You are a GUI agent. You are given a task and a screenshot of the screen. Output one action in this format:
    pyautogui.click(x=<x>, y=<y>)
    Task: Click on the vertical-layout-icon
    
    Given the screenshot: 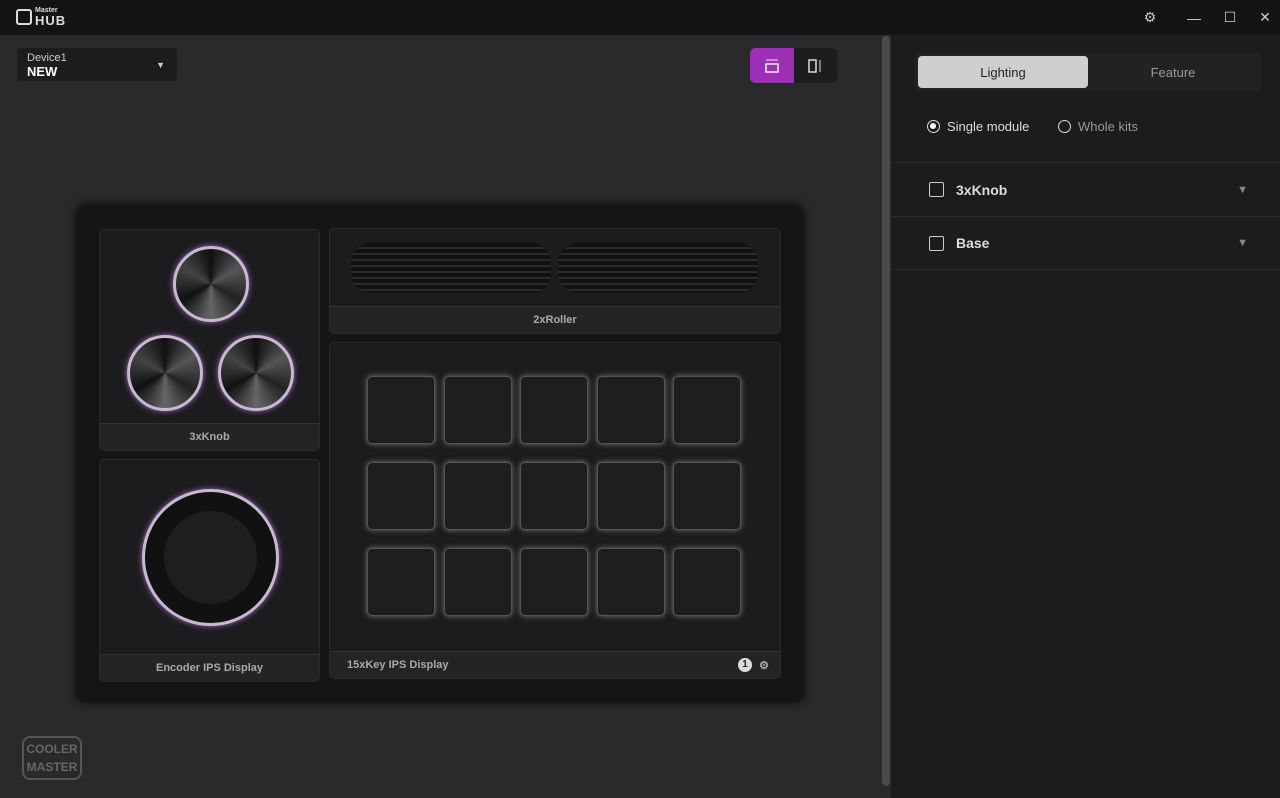 What is the action you would take?
    pyautogui.click(x=814, y=65)
    